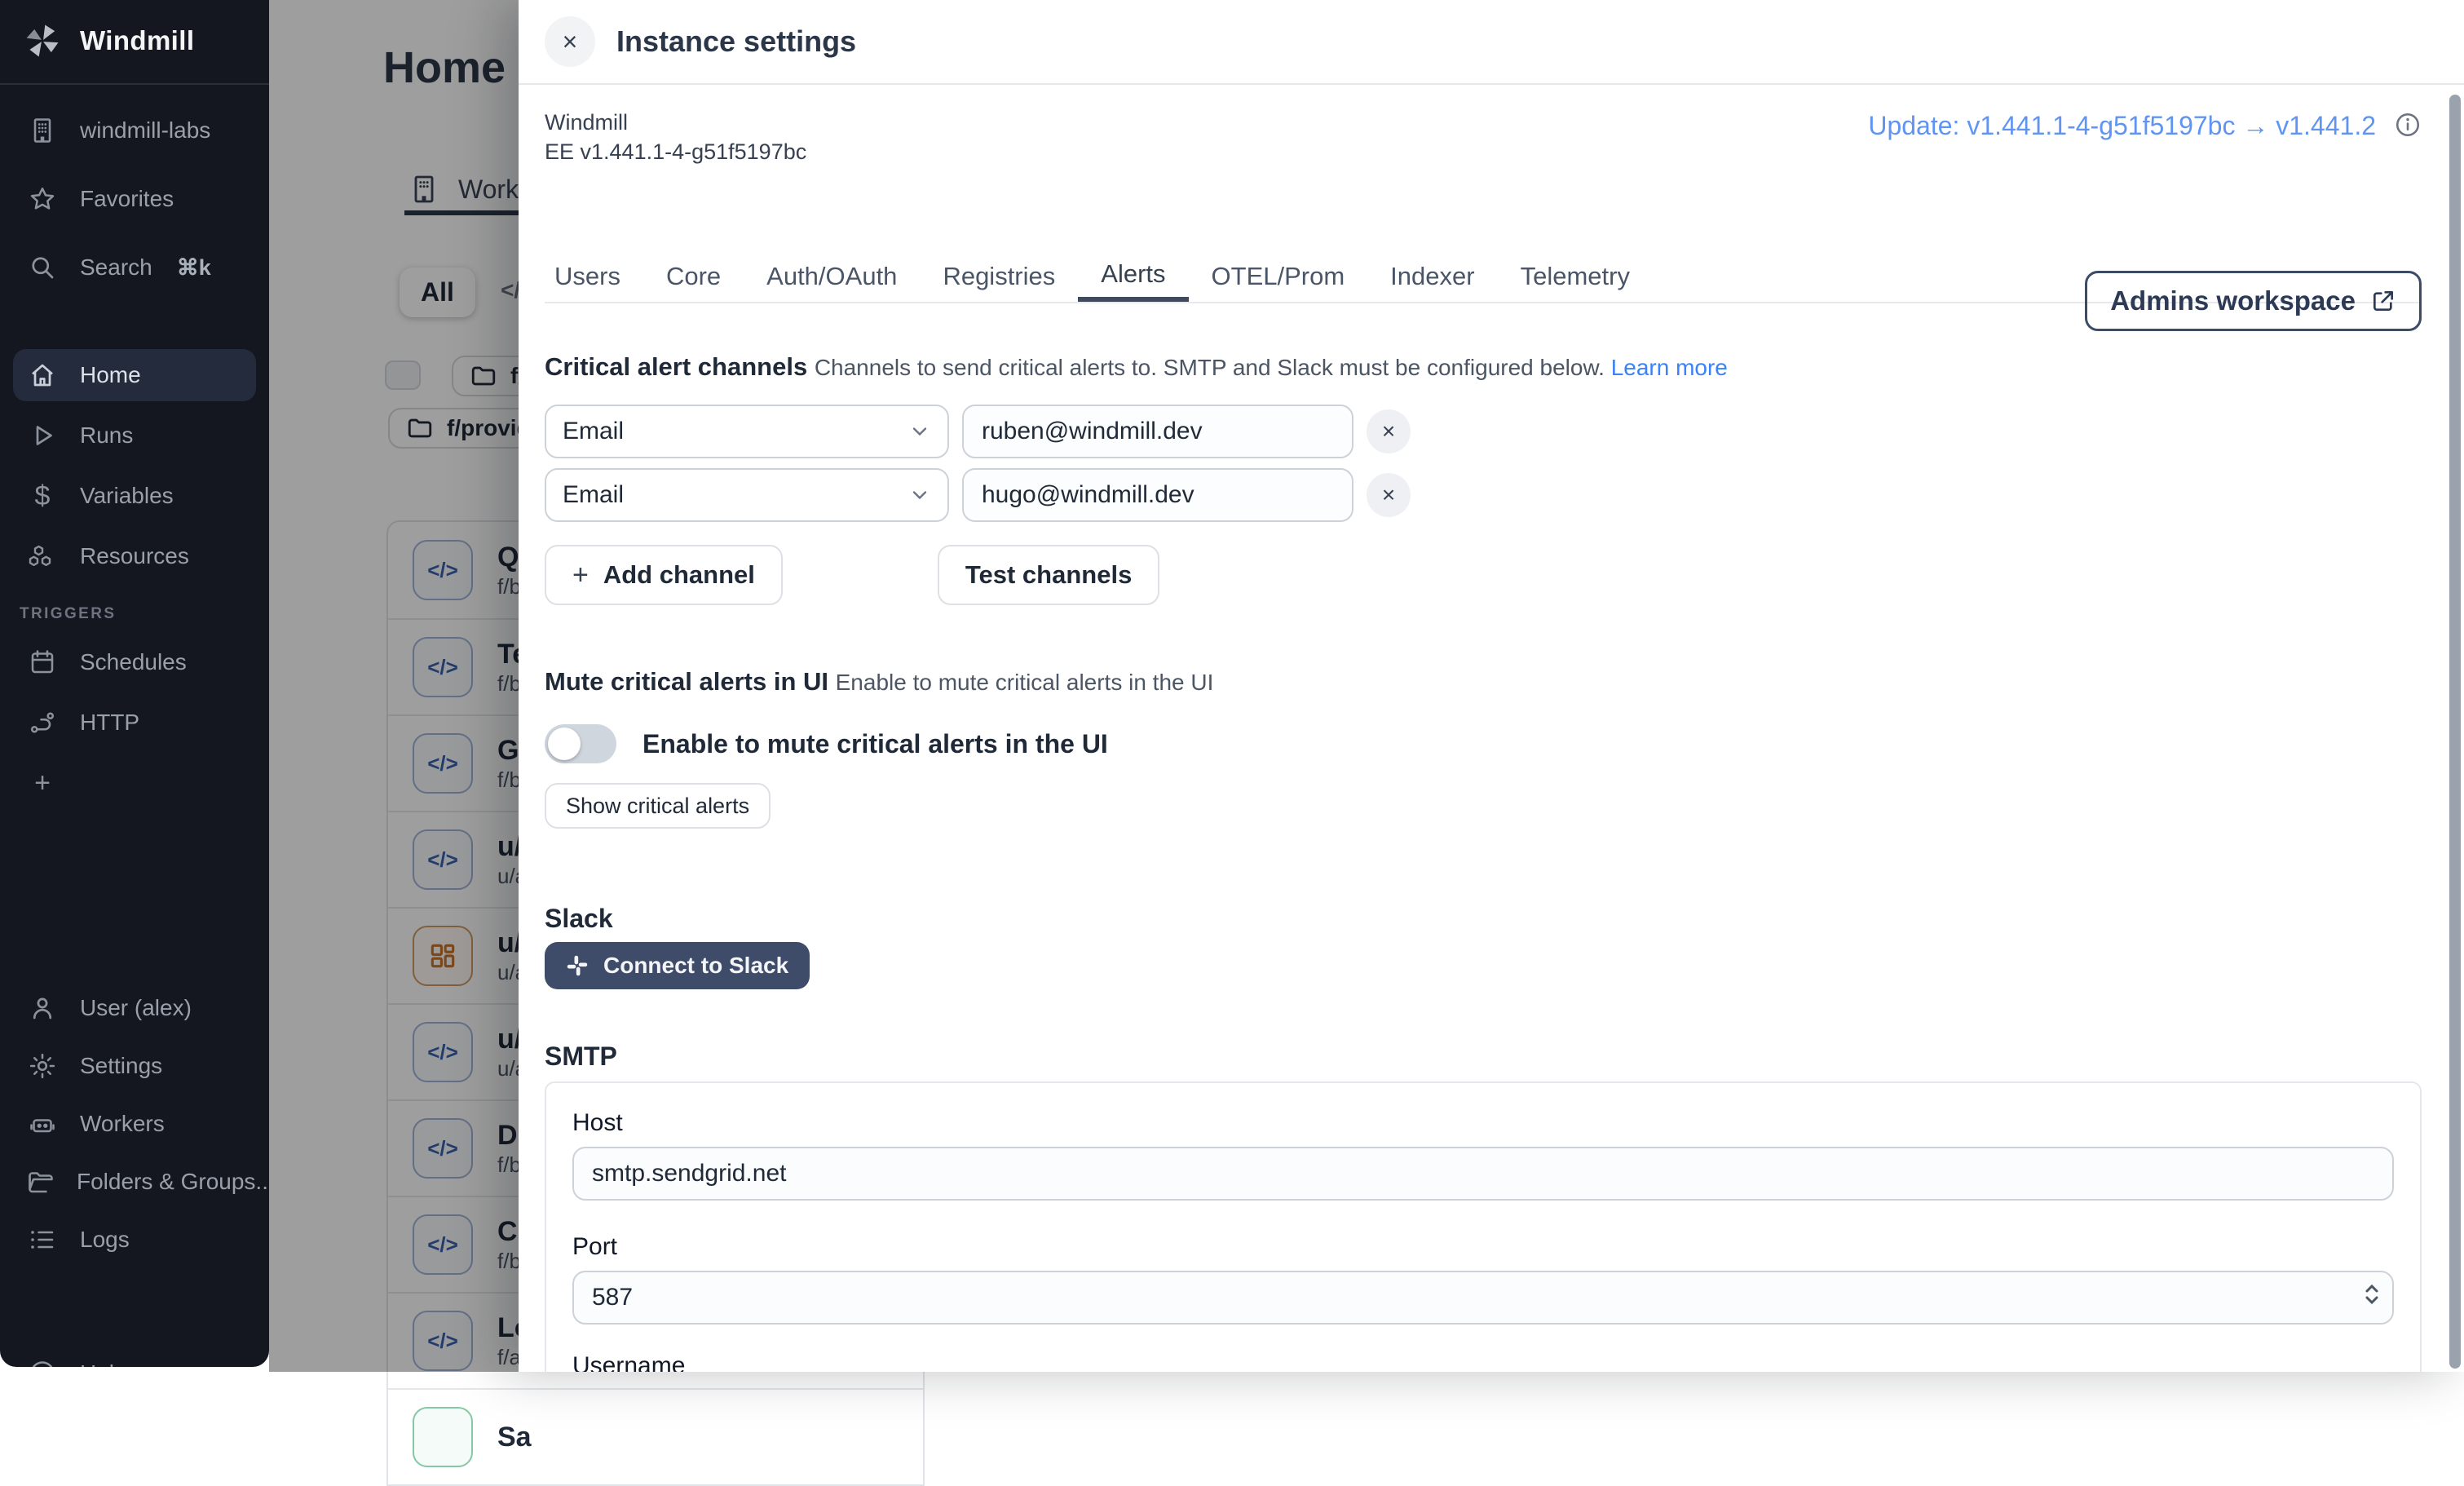  Describe the element at coordinates (42, 1008) in the screenshot. I see `person-icon` at that location.